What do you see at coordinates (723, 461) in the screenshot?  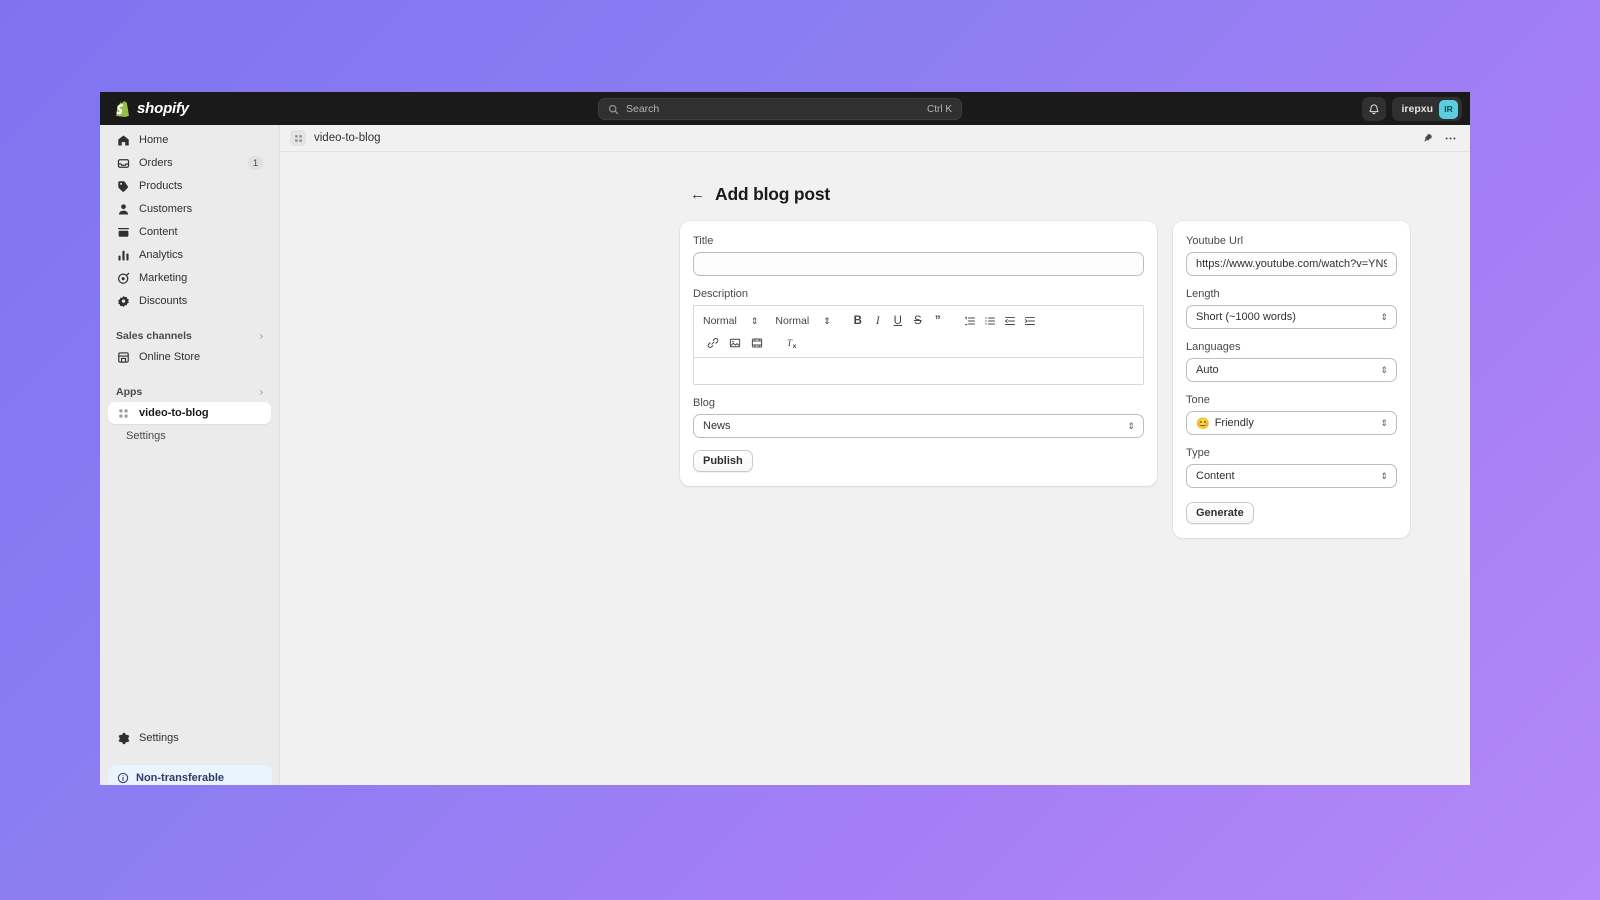 I see `publish-button: Publish` at bounding box center [723, 461].